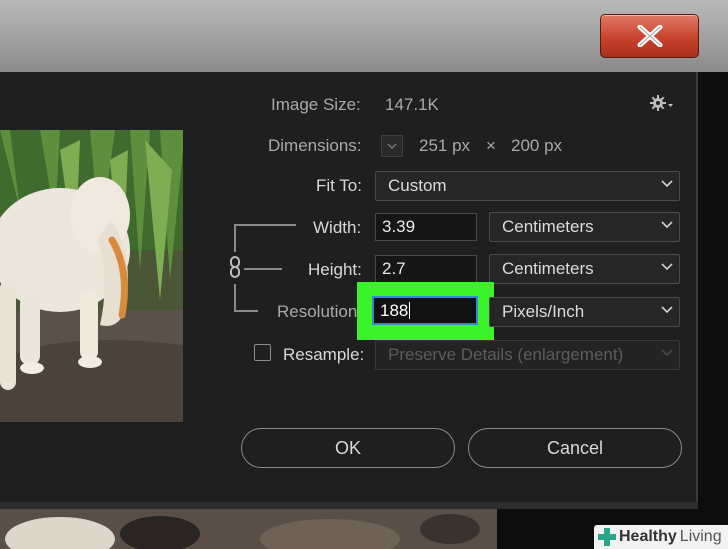 Image resolution: width=728 pixels, height=549 pixels. I want to click on resolution-input: 188, so click(425, 310).